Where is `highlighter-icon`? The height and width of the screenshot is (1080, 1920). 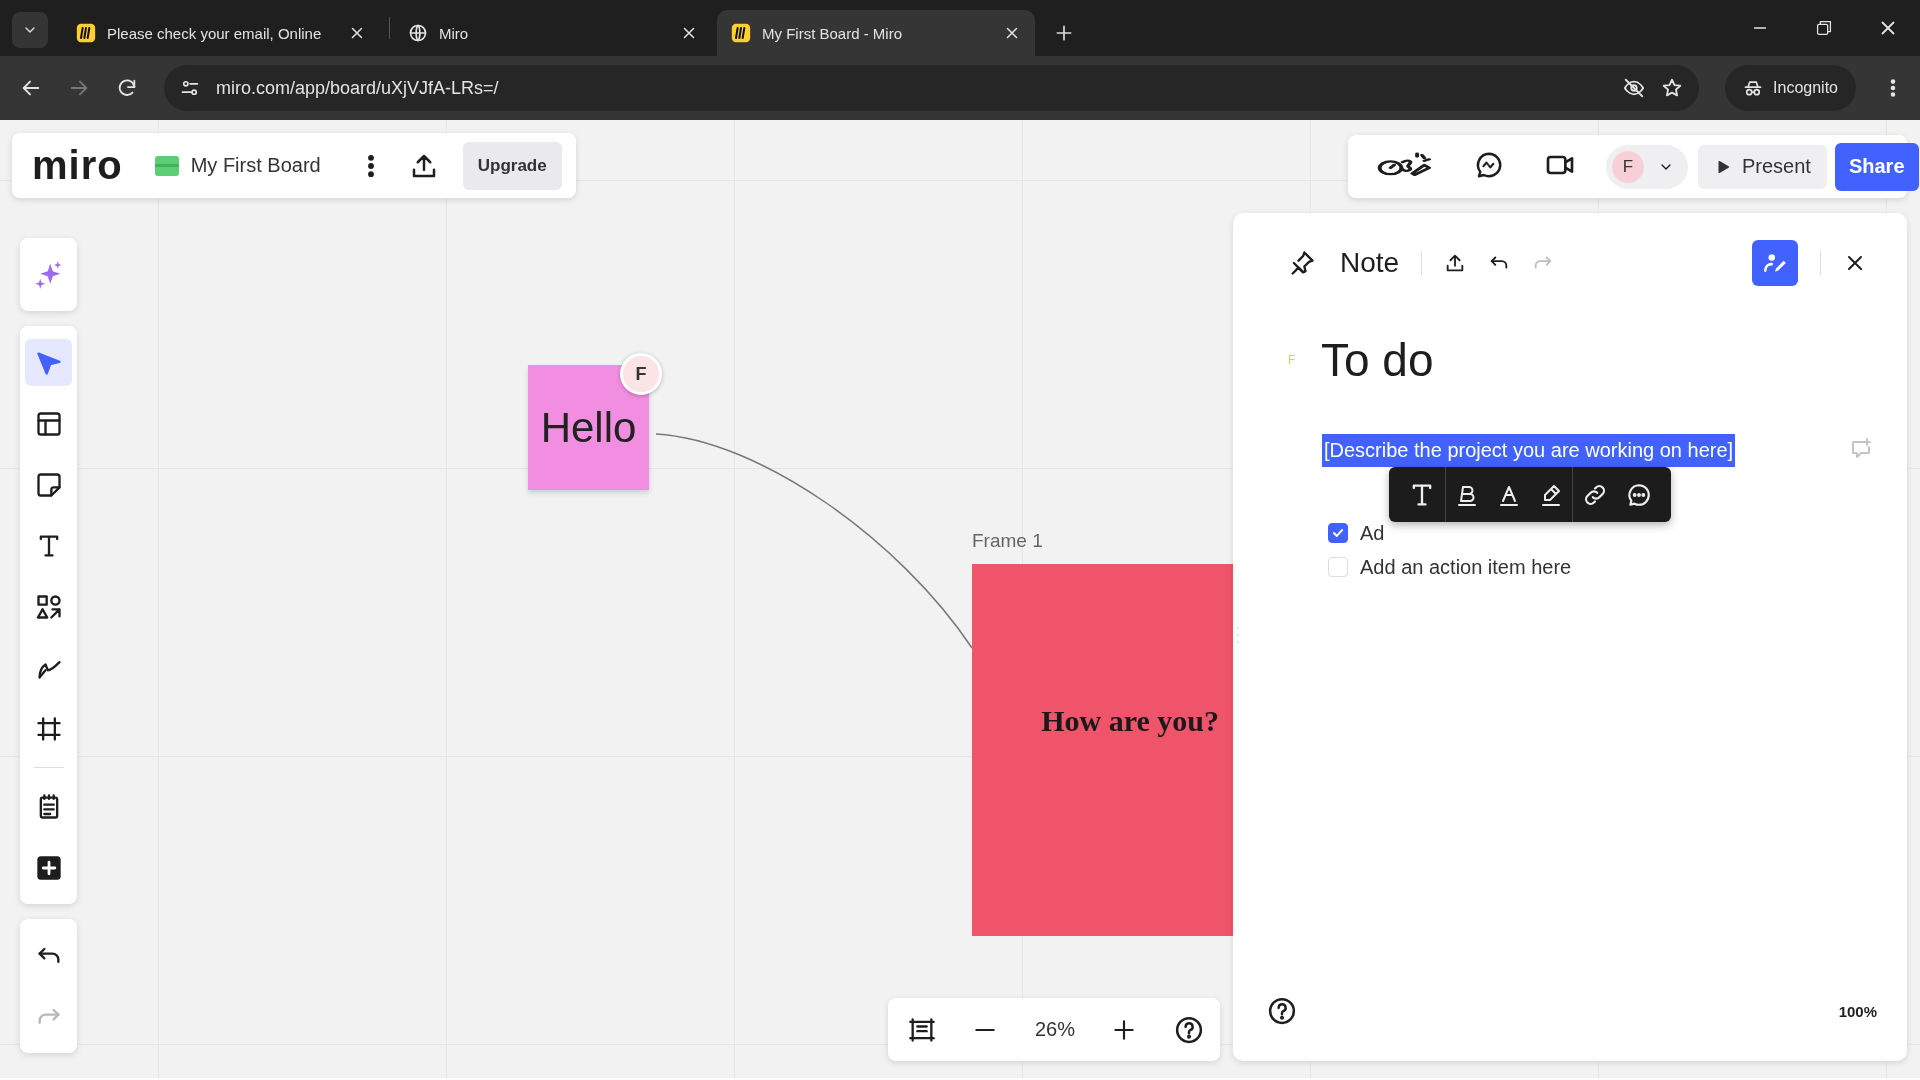
highlighter-icon is located at coordinates (1551, 494).